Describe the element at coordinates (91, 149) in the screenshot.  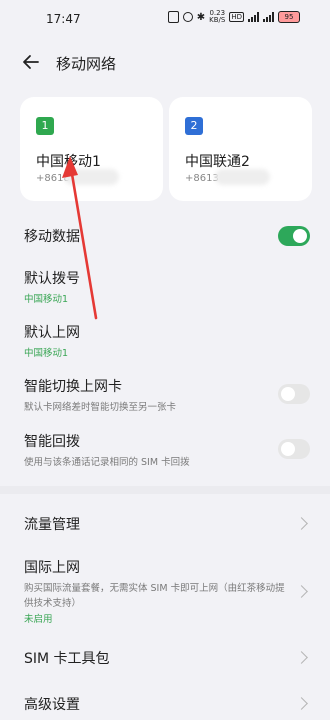
I see `sim-card-1: 1 中国移动1 +8618` at that location.